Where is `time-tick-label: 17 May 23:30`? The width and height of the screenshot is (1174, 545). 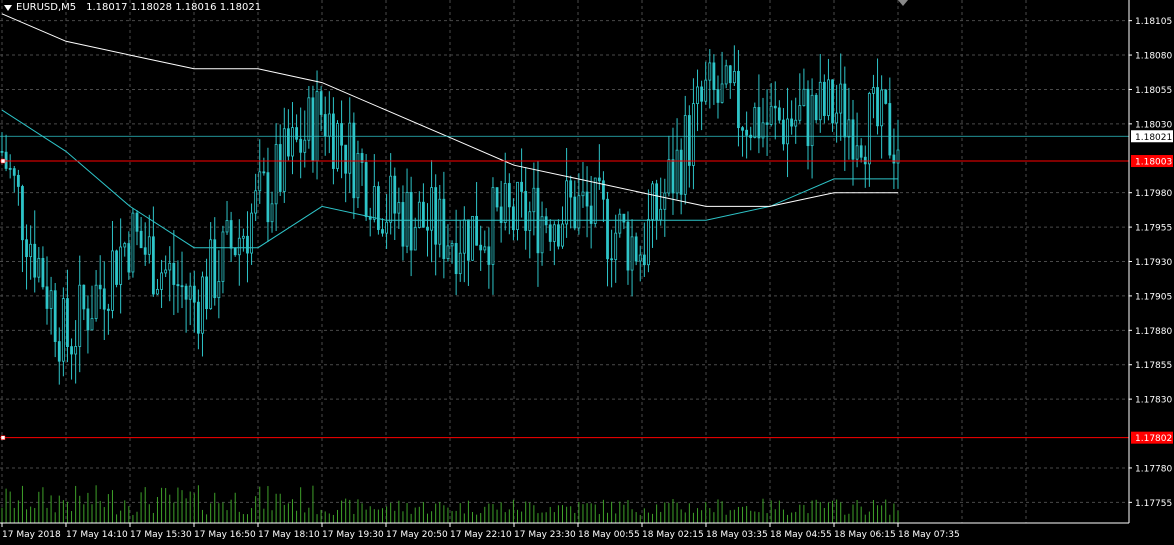 time-tick-label: 17 May 23:30 is located at coordinates (545, 535).